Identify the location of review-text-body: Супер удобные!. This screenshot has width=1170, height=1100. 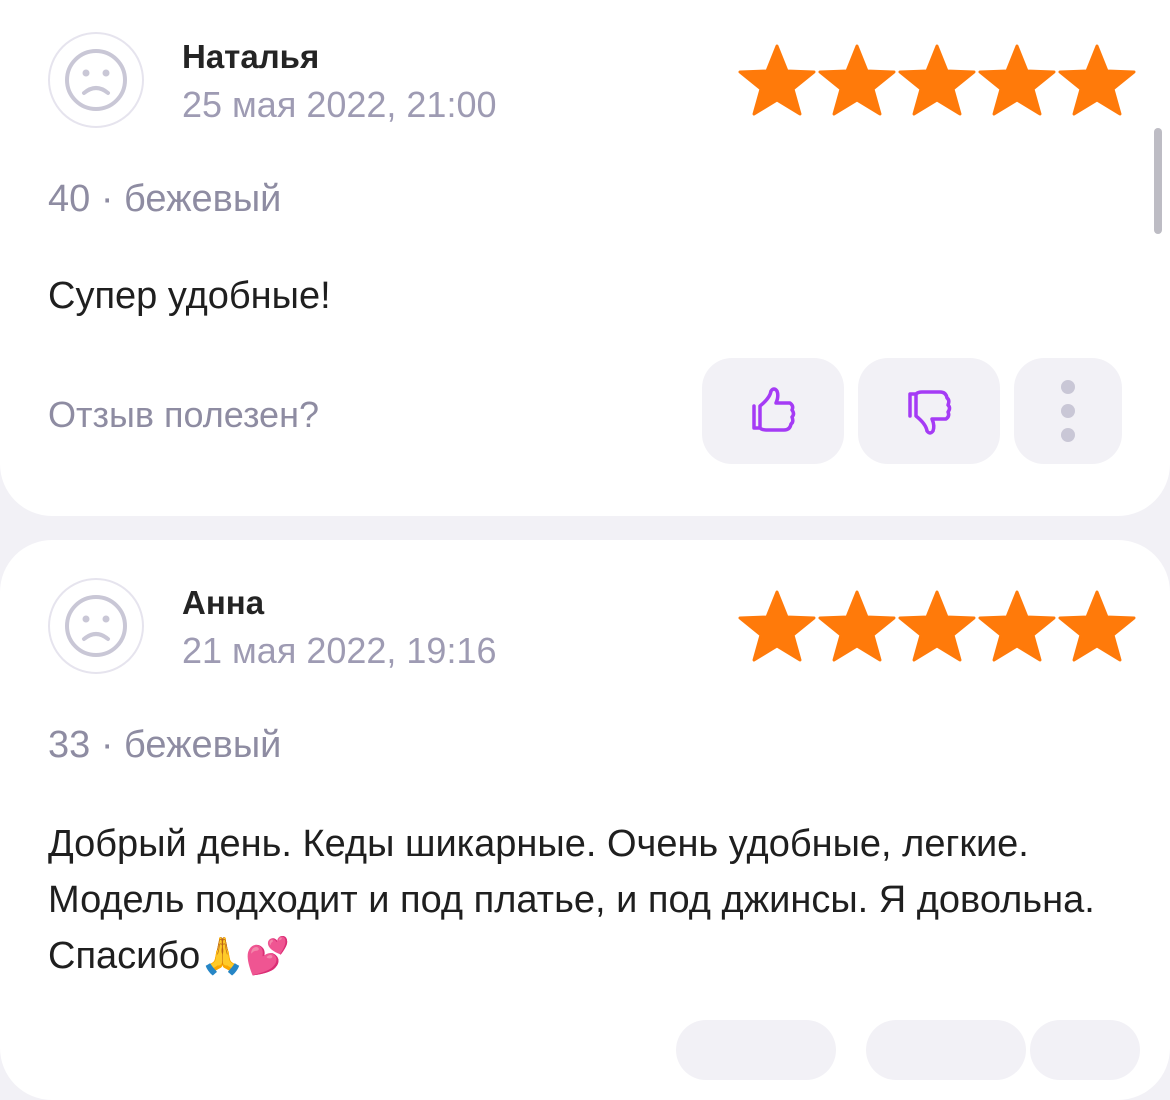
(189, 296).